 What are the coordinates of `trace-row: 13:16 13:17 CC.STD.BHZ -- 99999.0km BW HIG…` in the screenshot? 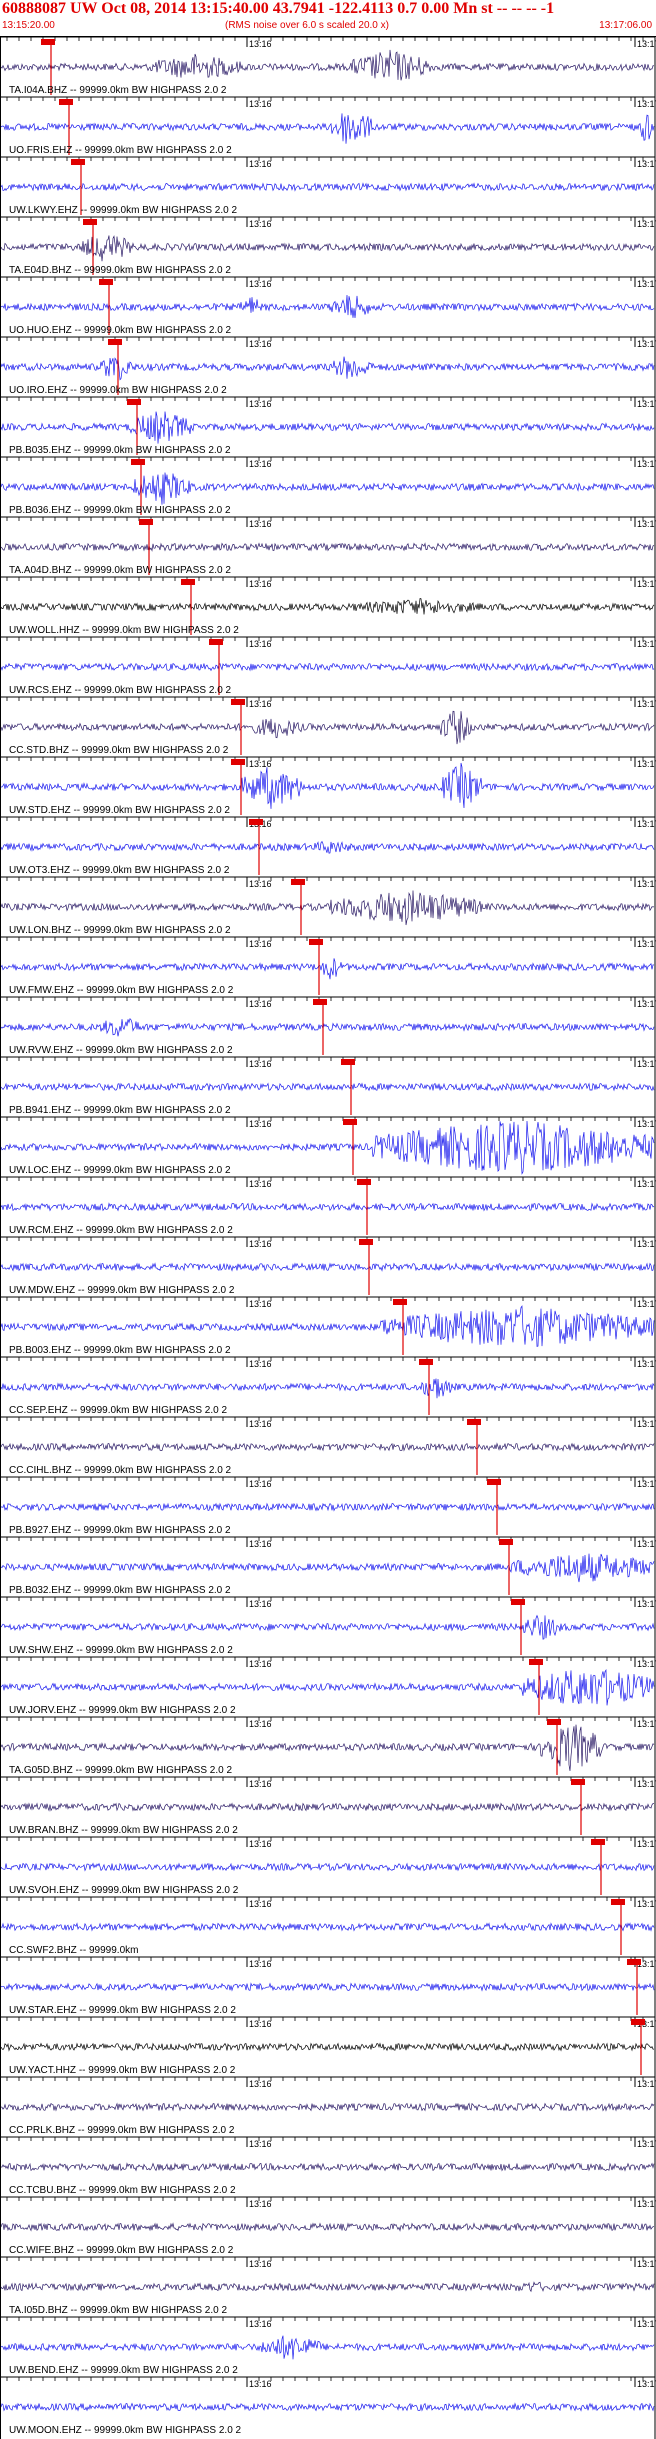 It's located at (328, 726).